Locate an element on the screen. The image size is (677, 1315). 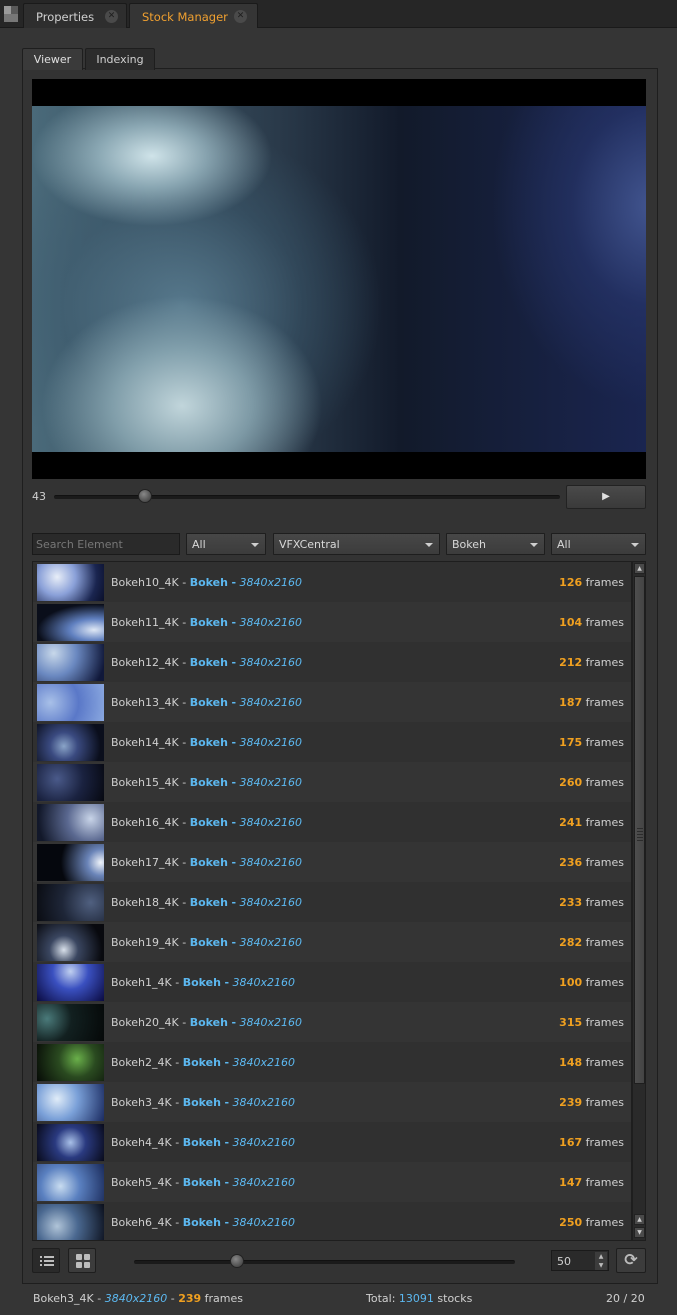
stock-name: Bokeh12_4K is located at coordinates (145, 662).